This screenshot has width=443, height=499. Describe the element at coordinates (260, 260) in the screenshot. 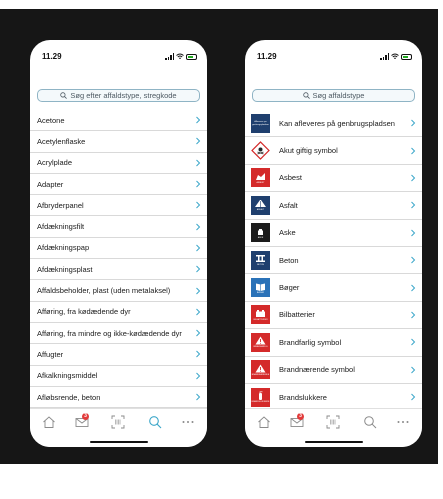

I see `concrete-icon: BETON` at that location.